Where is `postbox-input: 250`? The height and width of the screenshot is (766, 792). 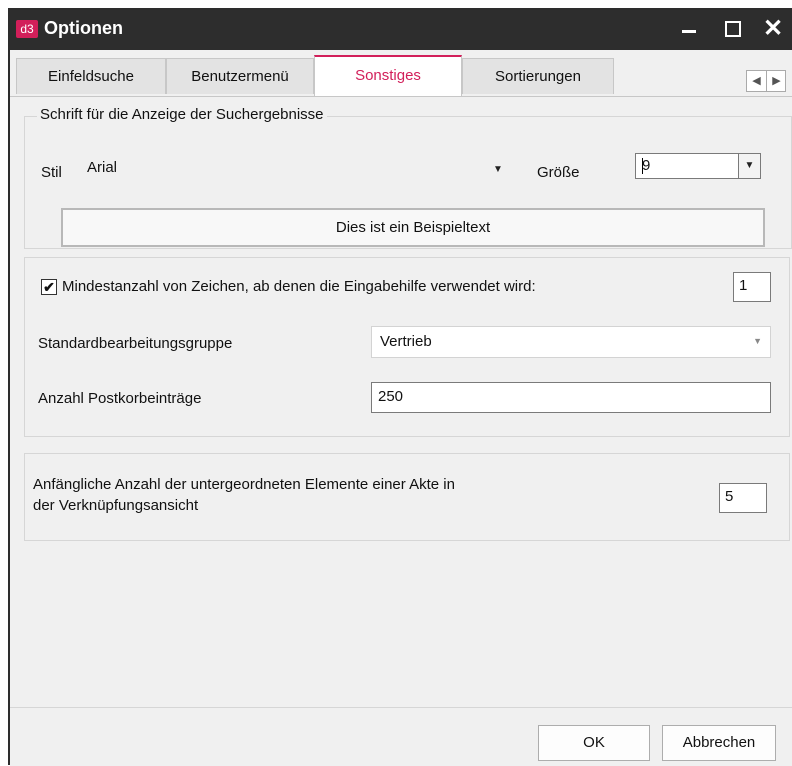 postbox-input: 250 is located at coordinates (571, 397).